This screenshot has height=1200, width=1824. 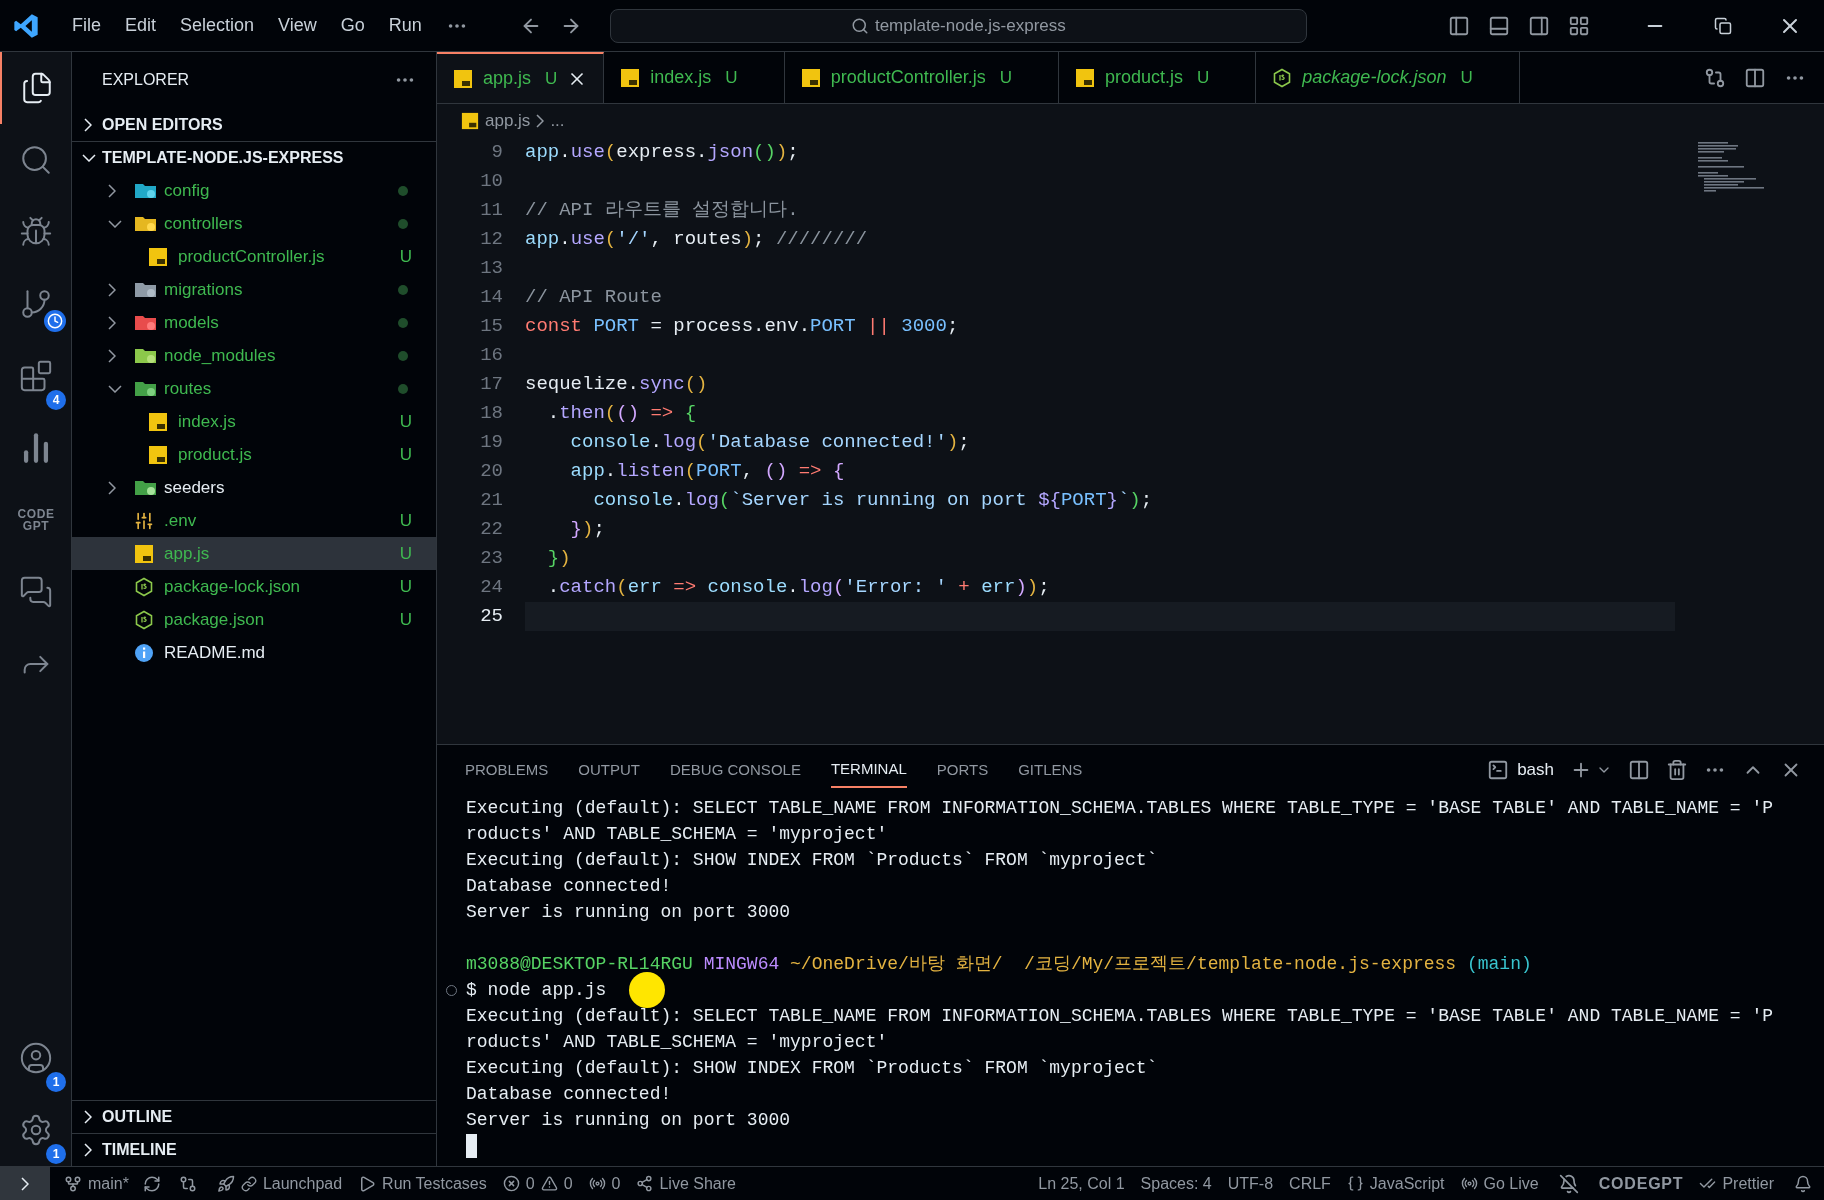 I want to click on terminal-line: m3088@DESKTOP-RL14RGU MINGW64 ~/OneDrive/바탕 화면/ /코딩/My/프로젝트/template-node.js-express (main), so click(x=999, y=964).